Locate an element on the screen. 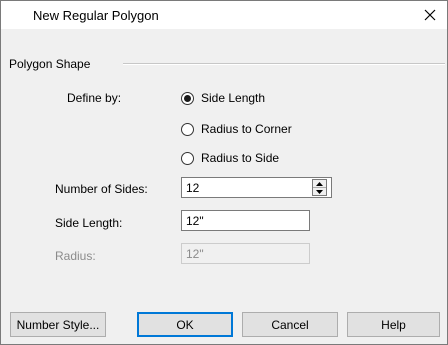  radio-radius-to-side: Radius to Side is located at coordinates (230, 158).